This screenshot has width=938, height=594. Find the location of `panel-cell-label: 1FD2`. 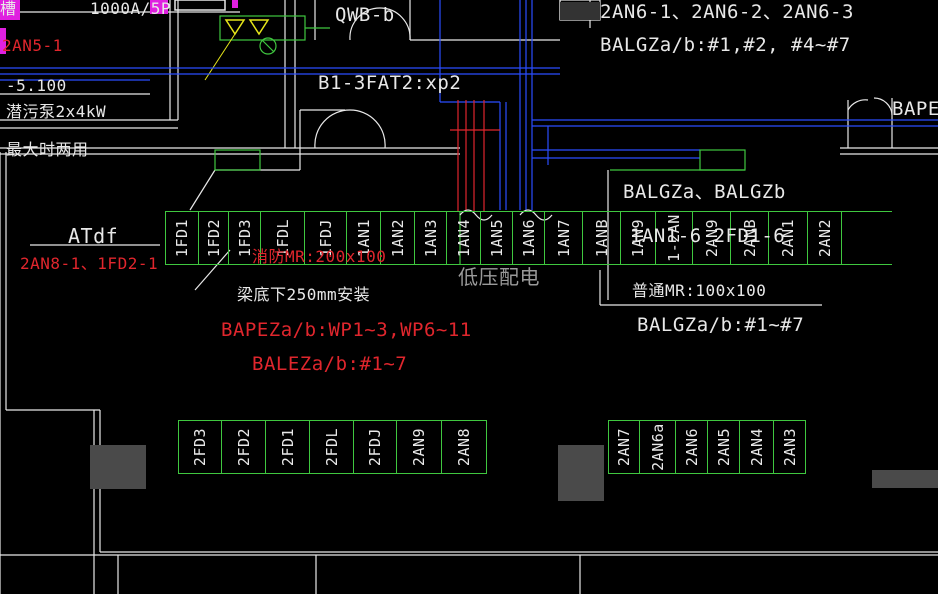

panel-cell-label: 1FD2 is located at coordinates (213, 238).